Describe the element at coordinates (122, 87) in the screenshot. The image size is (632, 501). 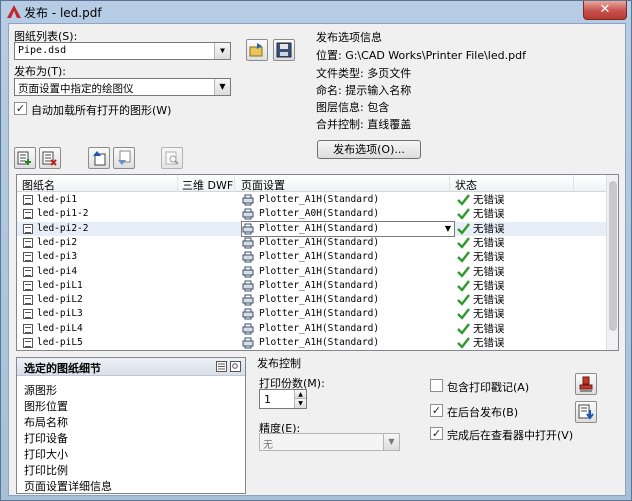
I see `publish-to-select: 页面设置中指定的绘图仪 ▼` at that location.